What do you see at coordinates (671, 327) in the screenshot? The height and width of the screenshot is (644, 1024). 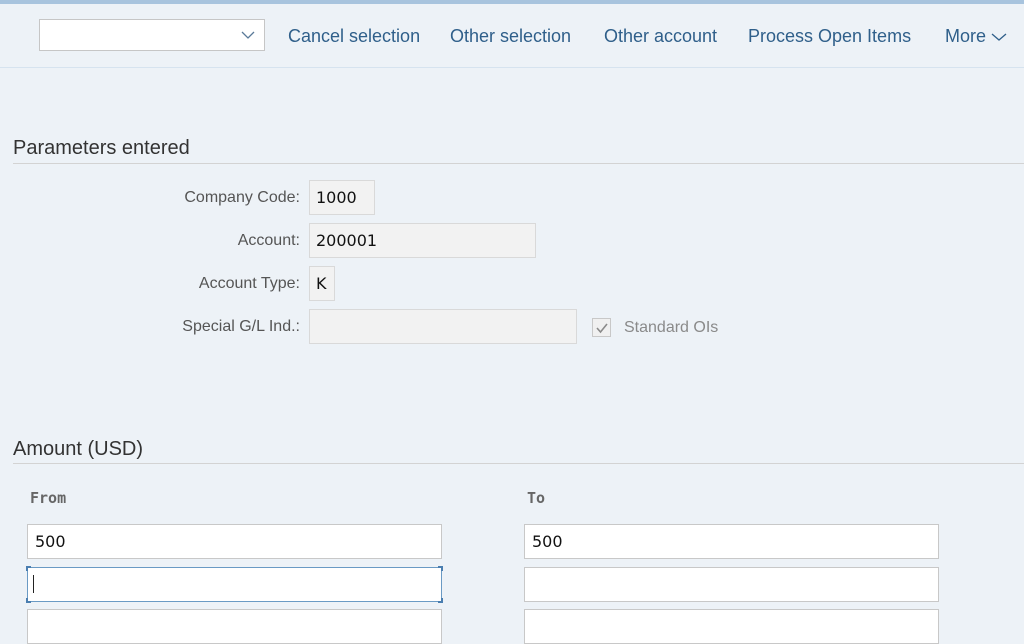 I see `standard-ois-label: Standard OIs` at bounding box center [671, 327].